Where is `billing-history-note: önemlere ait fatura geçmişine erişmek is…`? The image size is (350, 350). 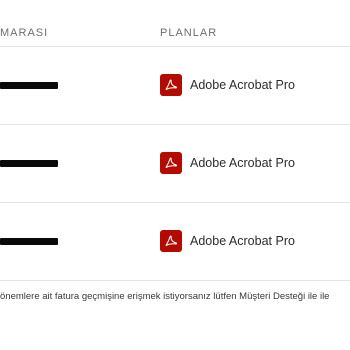
billing-history-note: önemlere ait fatura geçmişine erişmek is… is located at coordinates (165, 296).